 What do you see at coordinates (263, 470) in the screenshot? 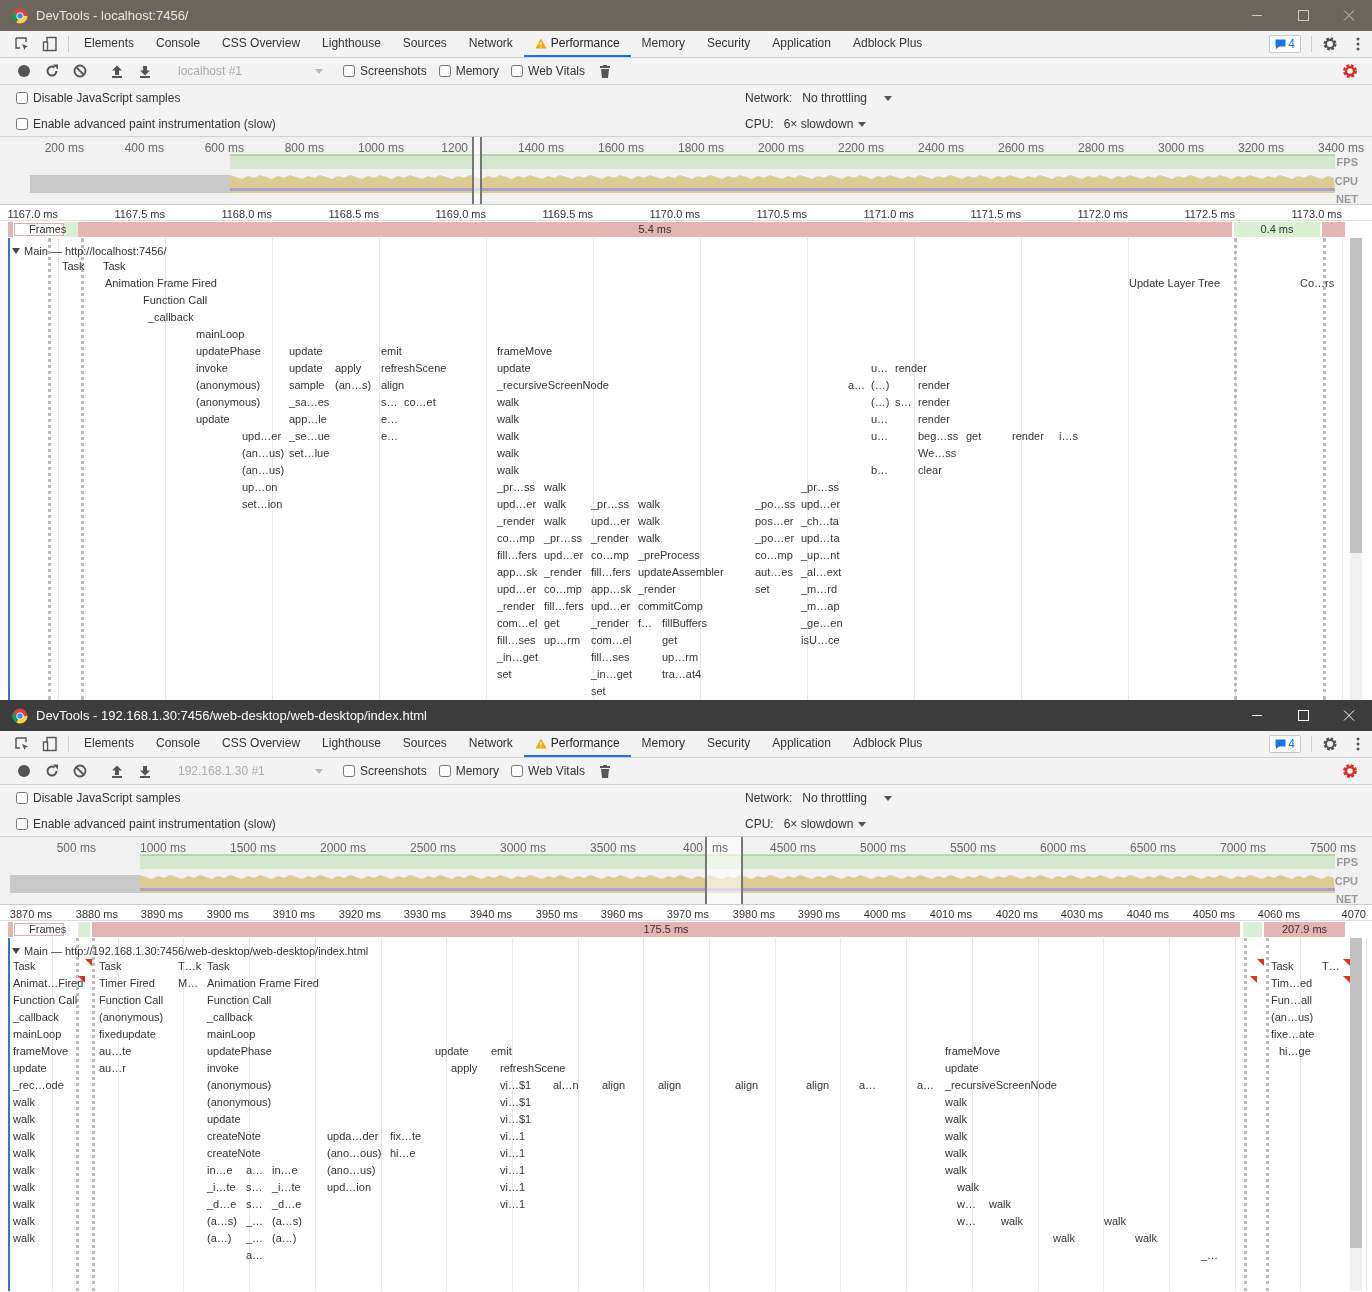
I see `flame-entry: (an…us)` at bounding box center [263, 470].